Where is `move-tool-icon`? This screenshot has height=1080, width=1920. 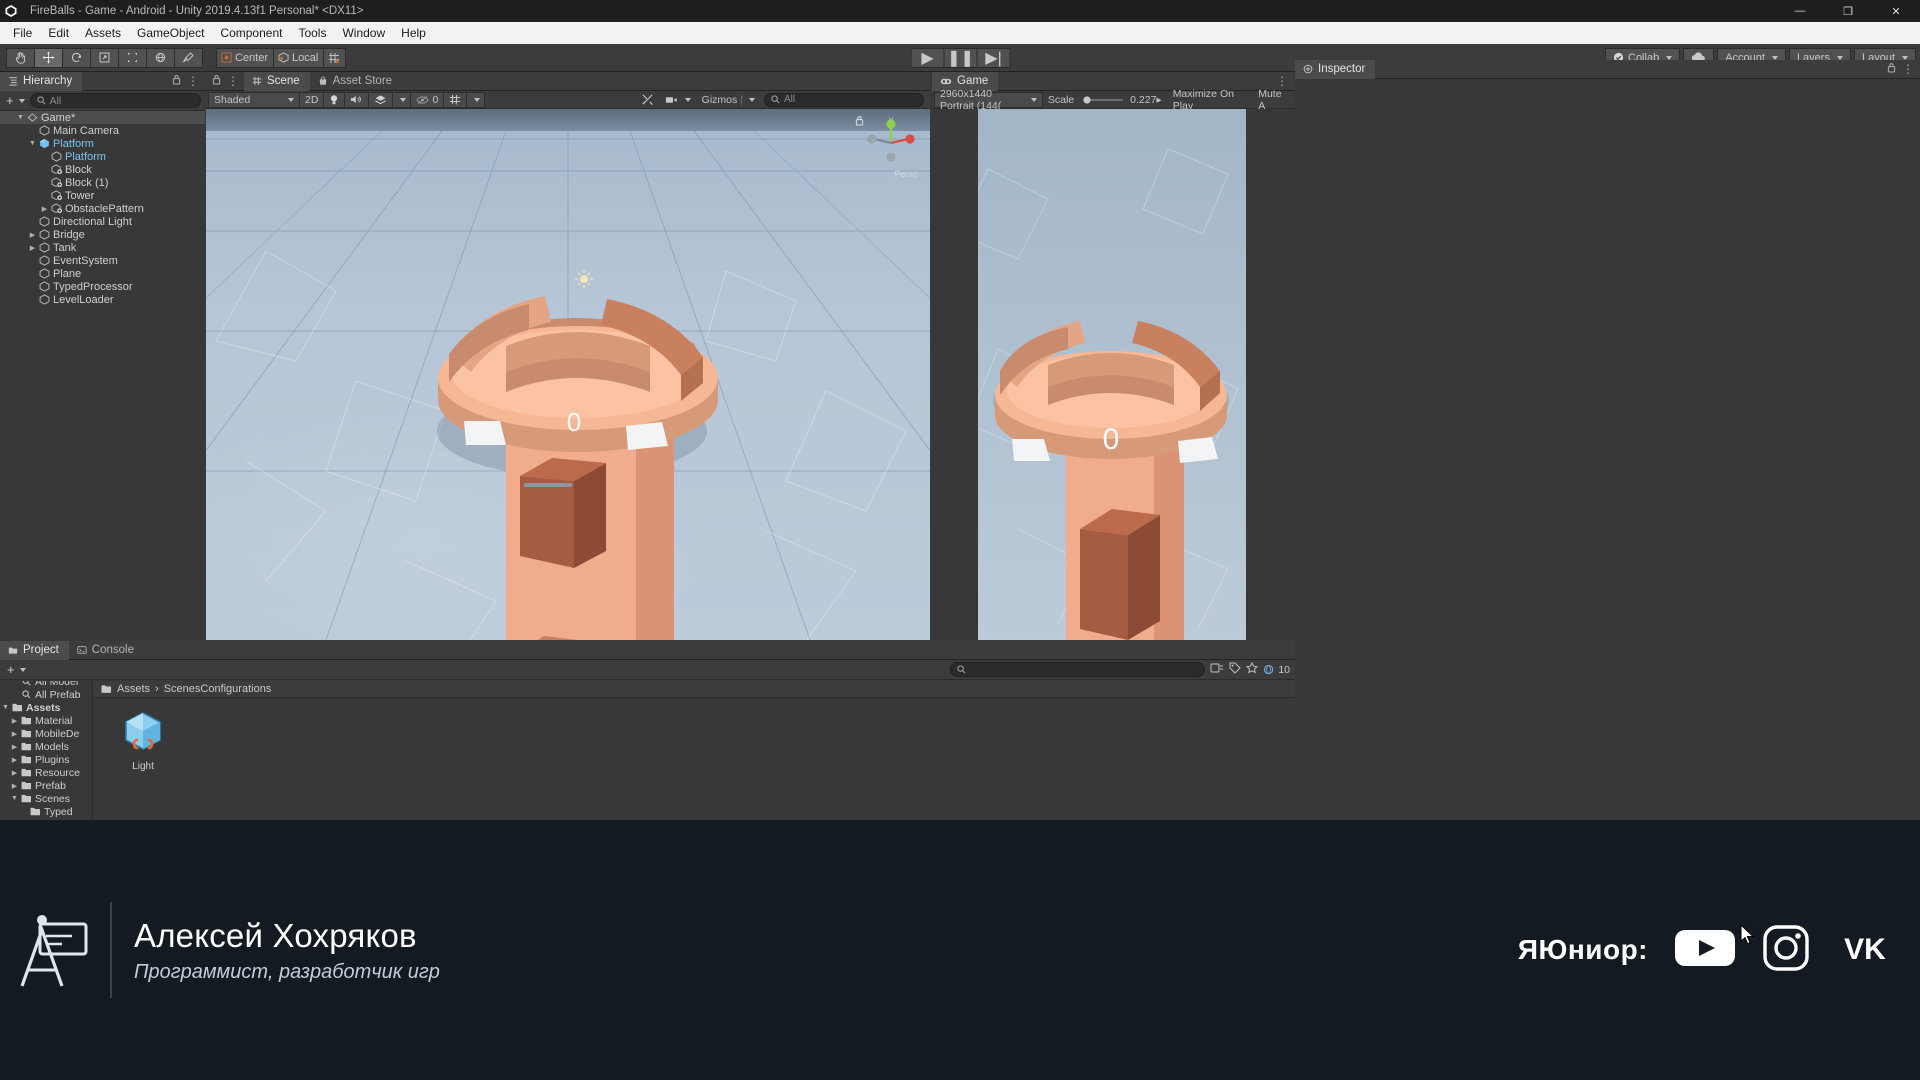
move-tool-icon is located at coordinates (48, 57).